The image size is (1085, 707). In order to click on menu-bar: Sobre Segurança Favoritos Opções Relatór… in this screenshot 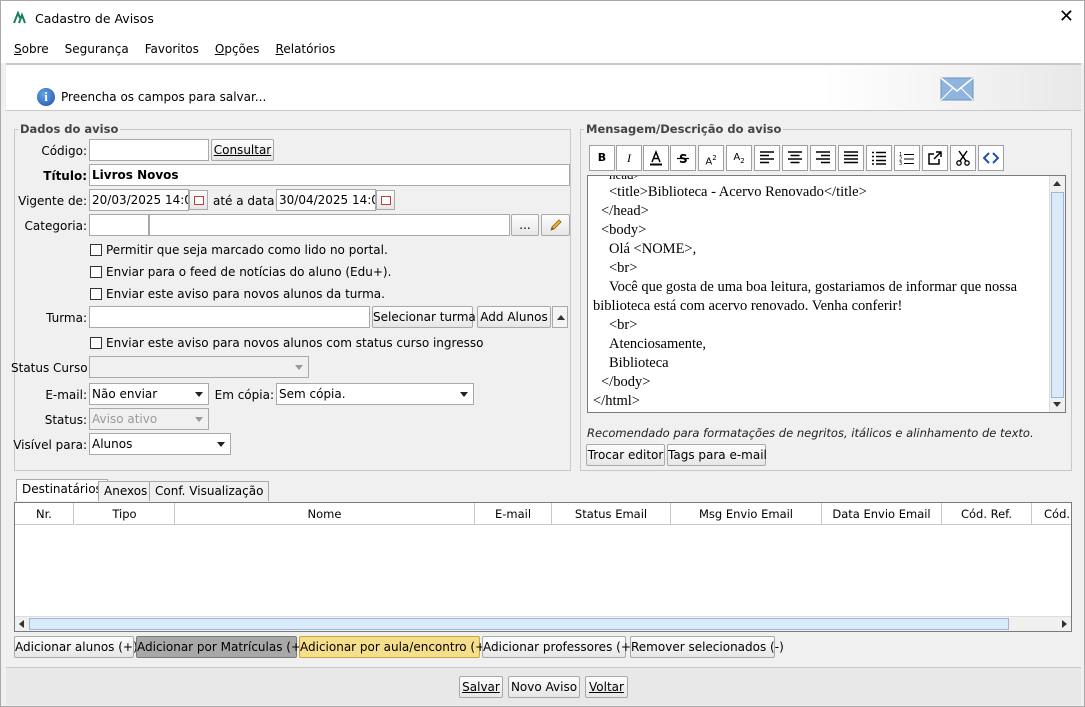, I will do `click(542, 49)`.